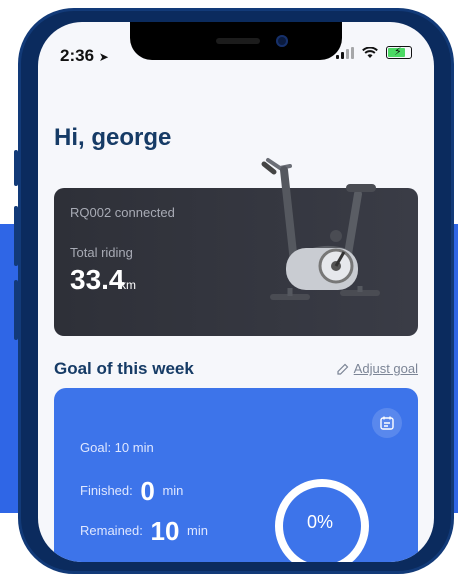  I want to click on speaker-grill, so click(238, 41).